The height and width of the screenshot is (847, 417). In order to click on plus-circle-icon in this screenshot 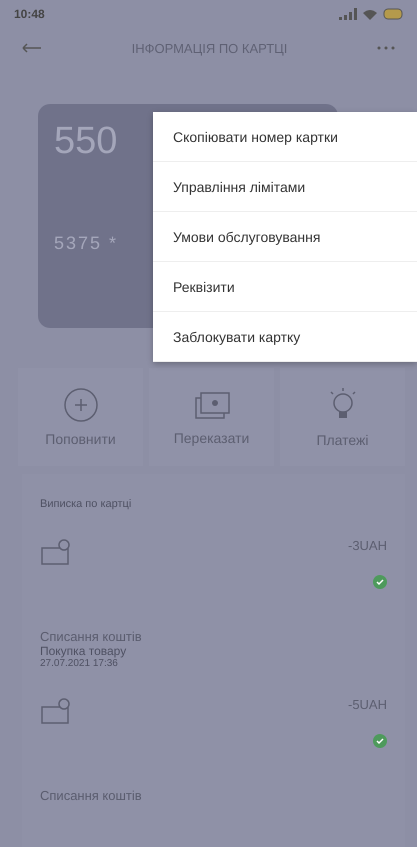, I will do `click(80, 405)`.